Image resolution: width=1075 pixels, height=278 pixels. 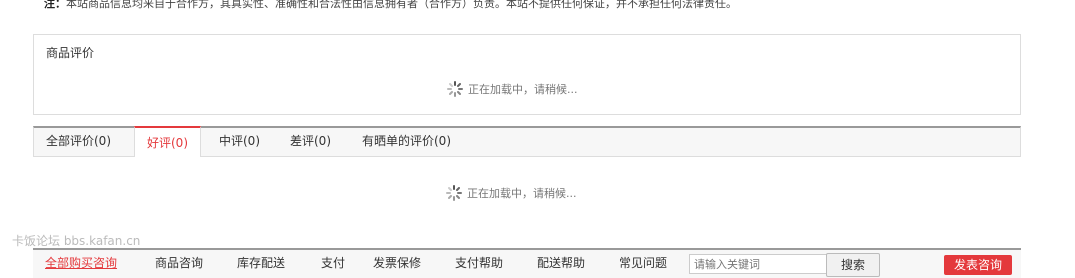 I want to click on tab-neutral-reviews: 中评(0), so click(x=239, y=141).